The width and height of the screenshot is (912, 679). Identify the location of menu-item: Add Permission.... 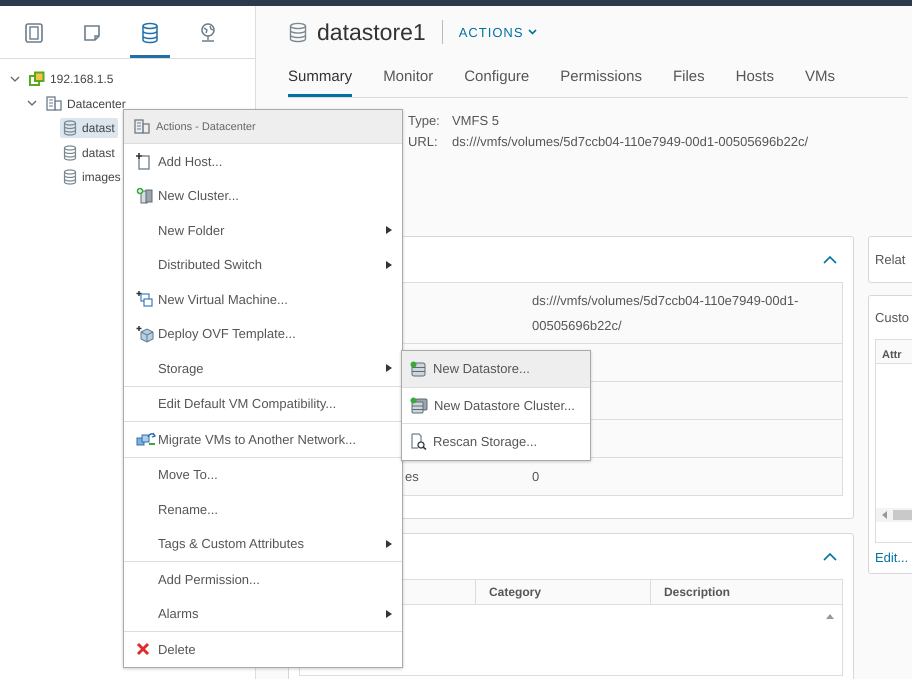
(263, 579).